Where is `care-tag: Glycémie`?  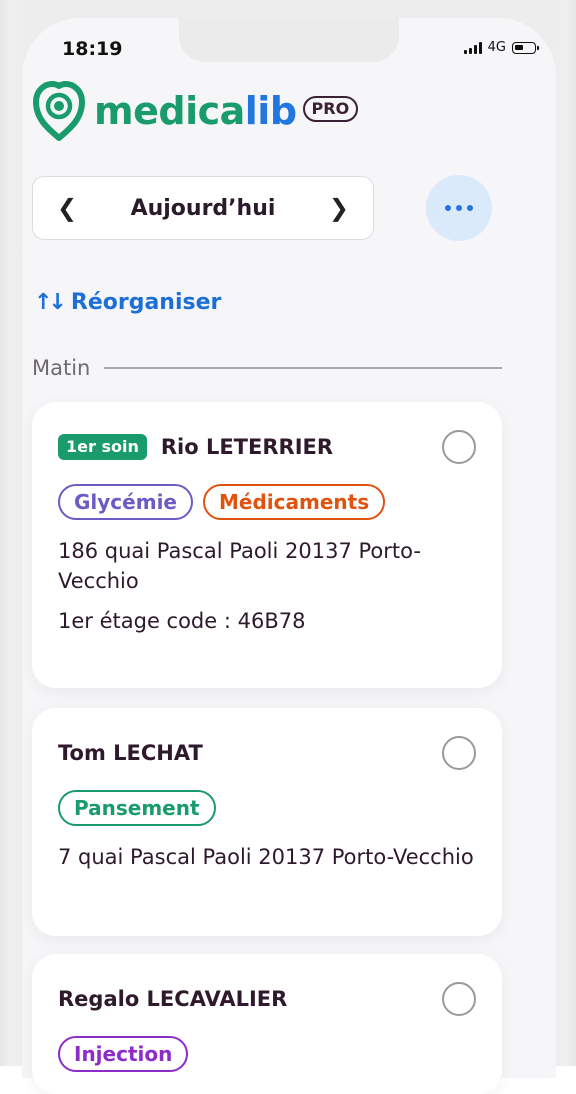
care-tag: Glycémie is located at coordinates (125, 502).